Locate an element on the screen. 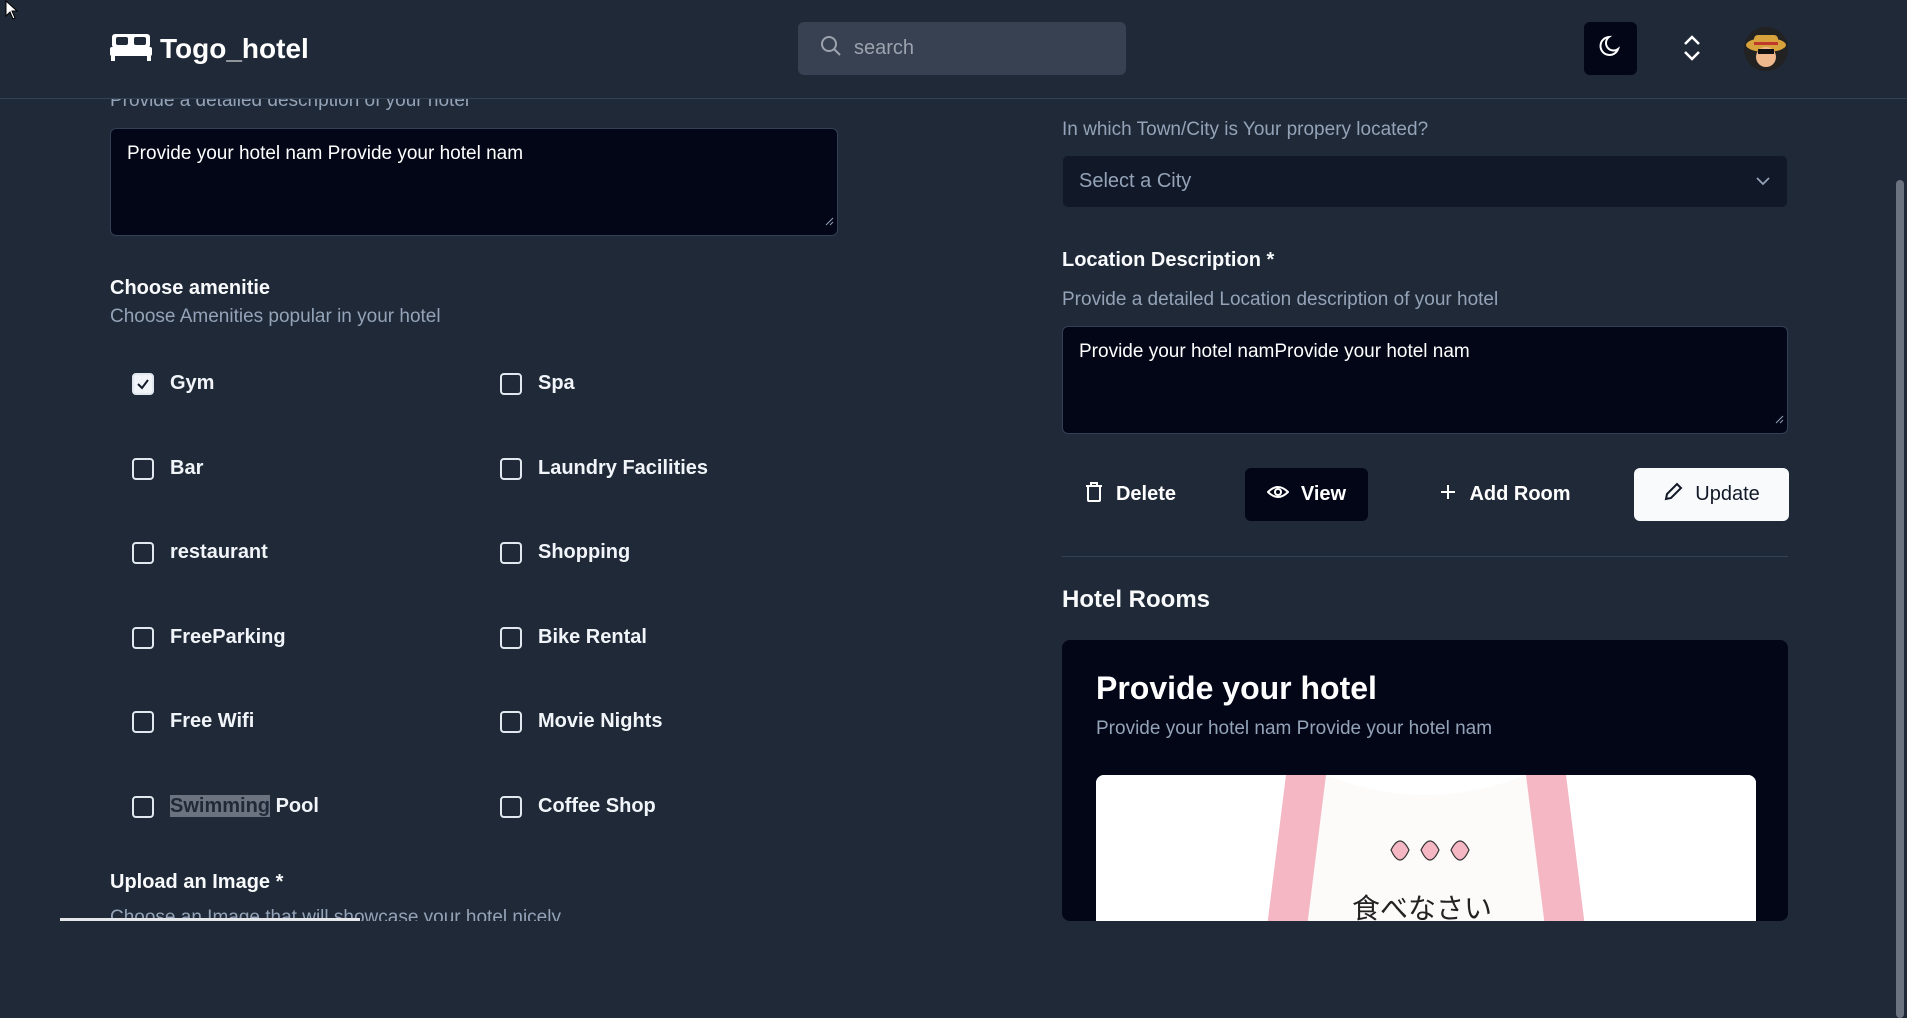 This screenshot has height=1018, width=1907. amenity-laundry: Laundry Facilities is located at coordinates (604, 468).